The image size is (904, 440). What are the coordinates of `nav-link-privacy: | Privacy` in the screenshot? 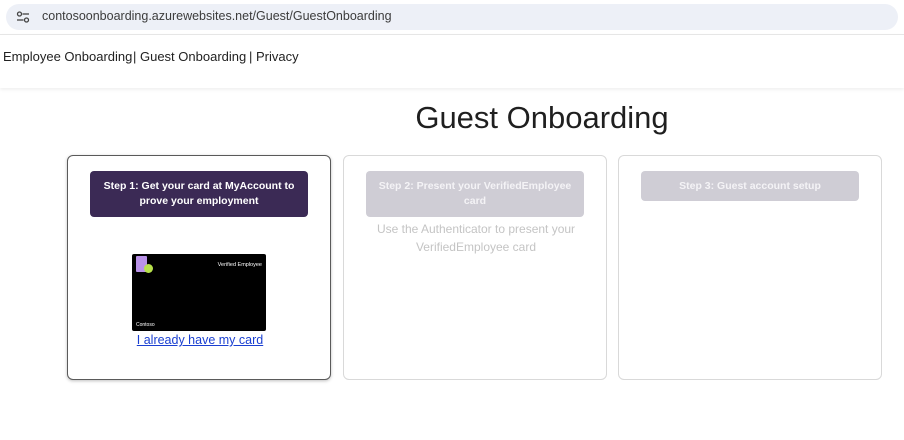 It's located at (274, 56).